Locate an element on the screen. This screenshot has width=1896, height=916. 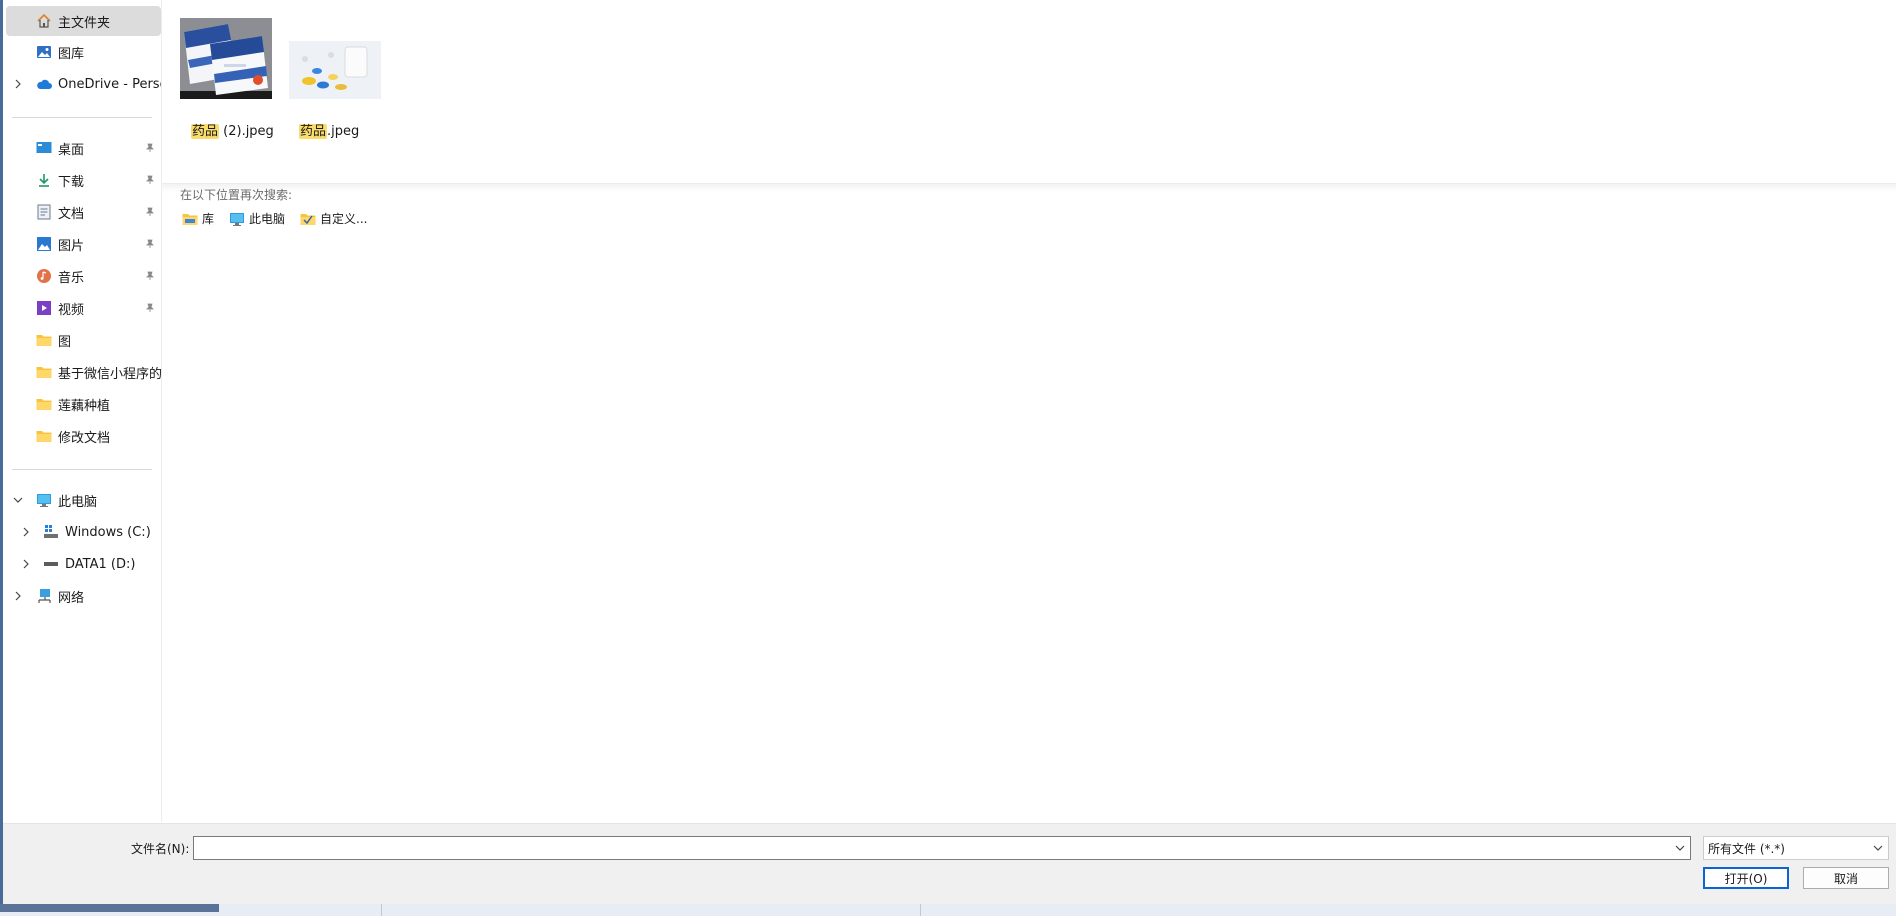
progress-bar is located at coordinates (109, 908).